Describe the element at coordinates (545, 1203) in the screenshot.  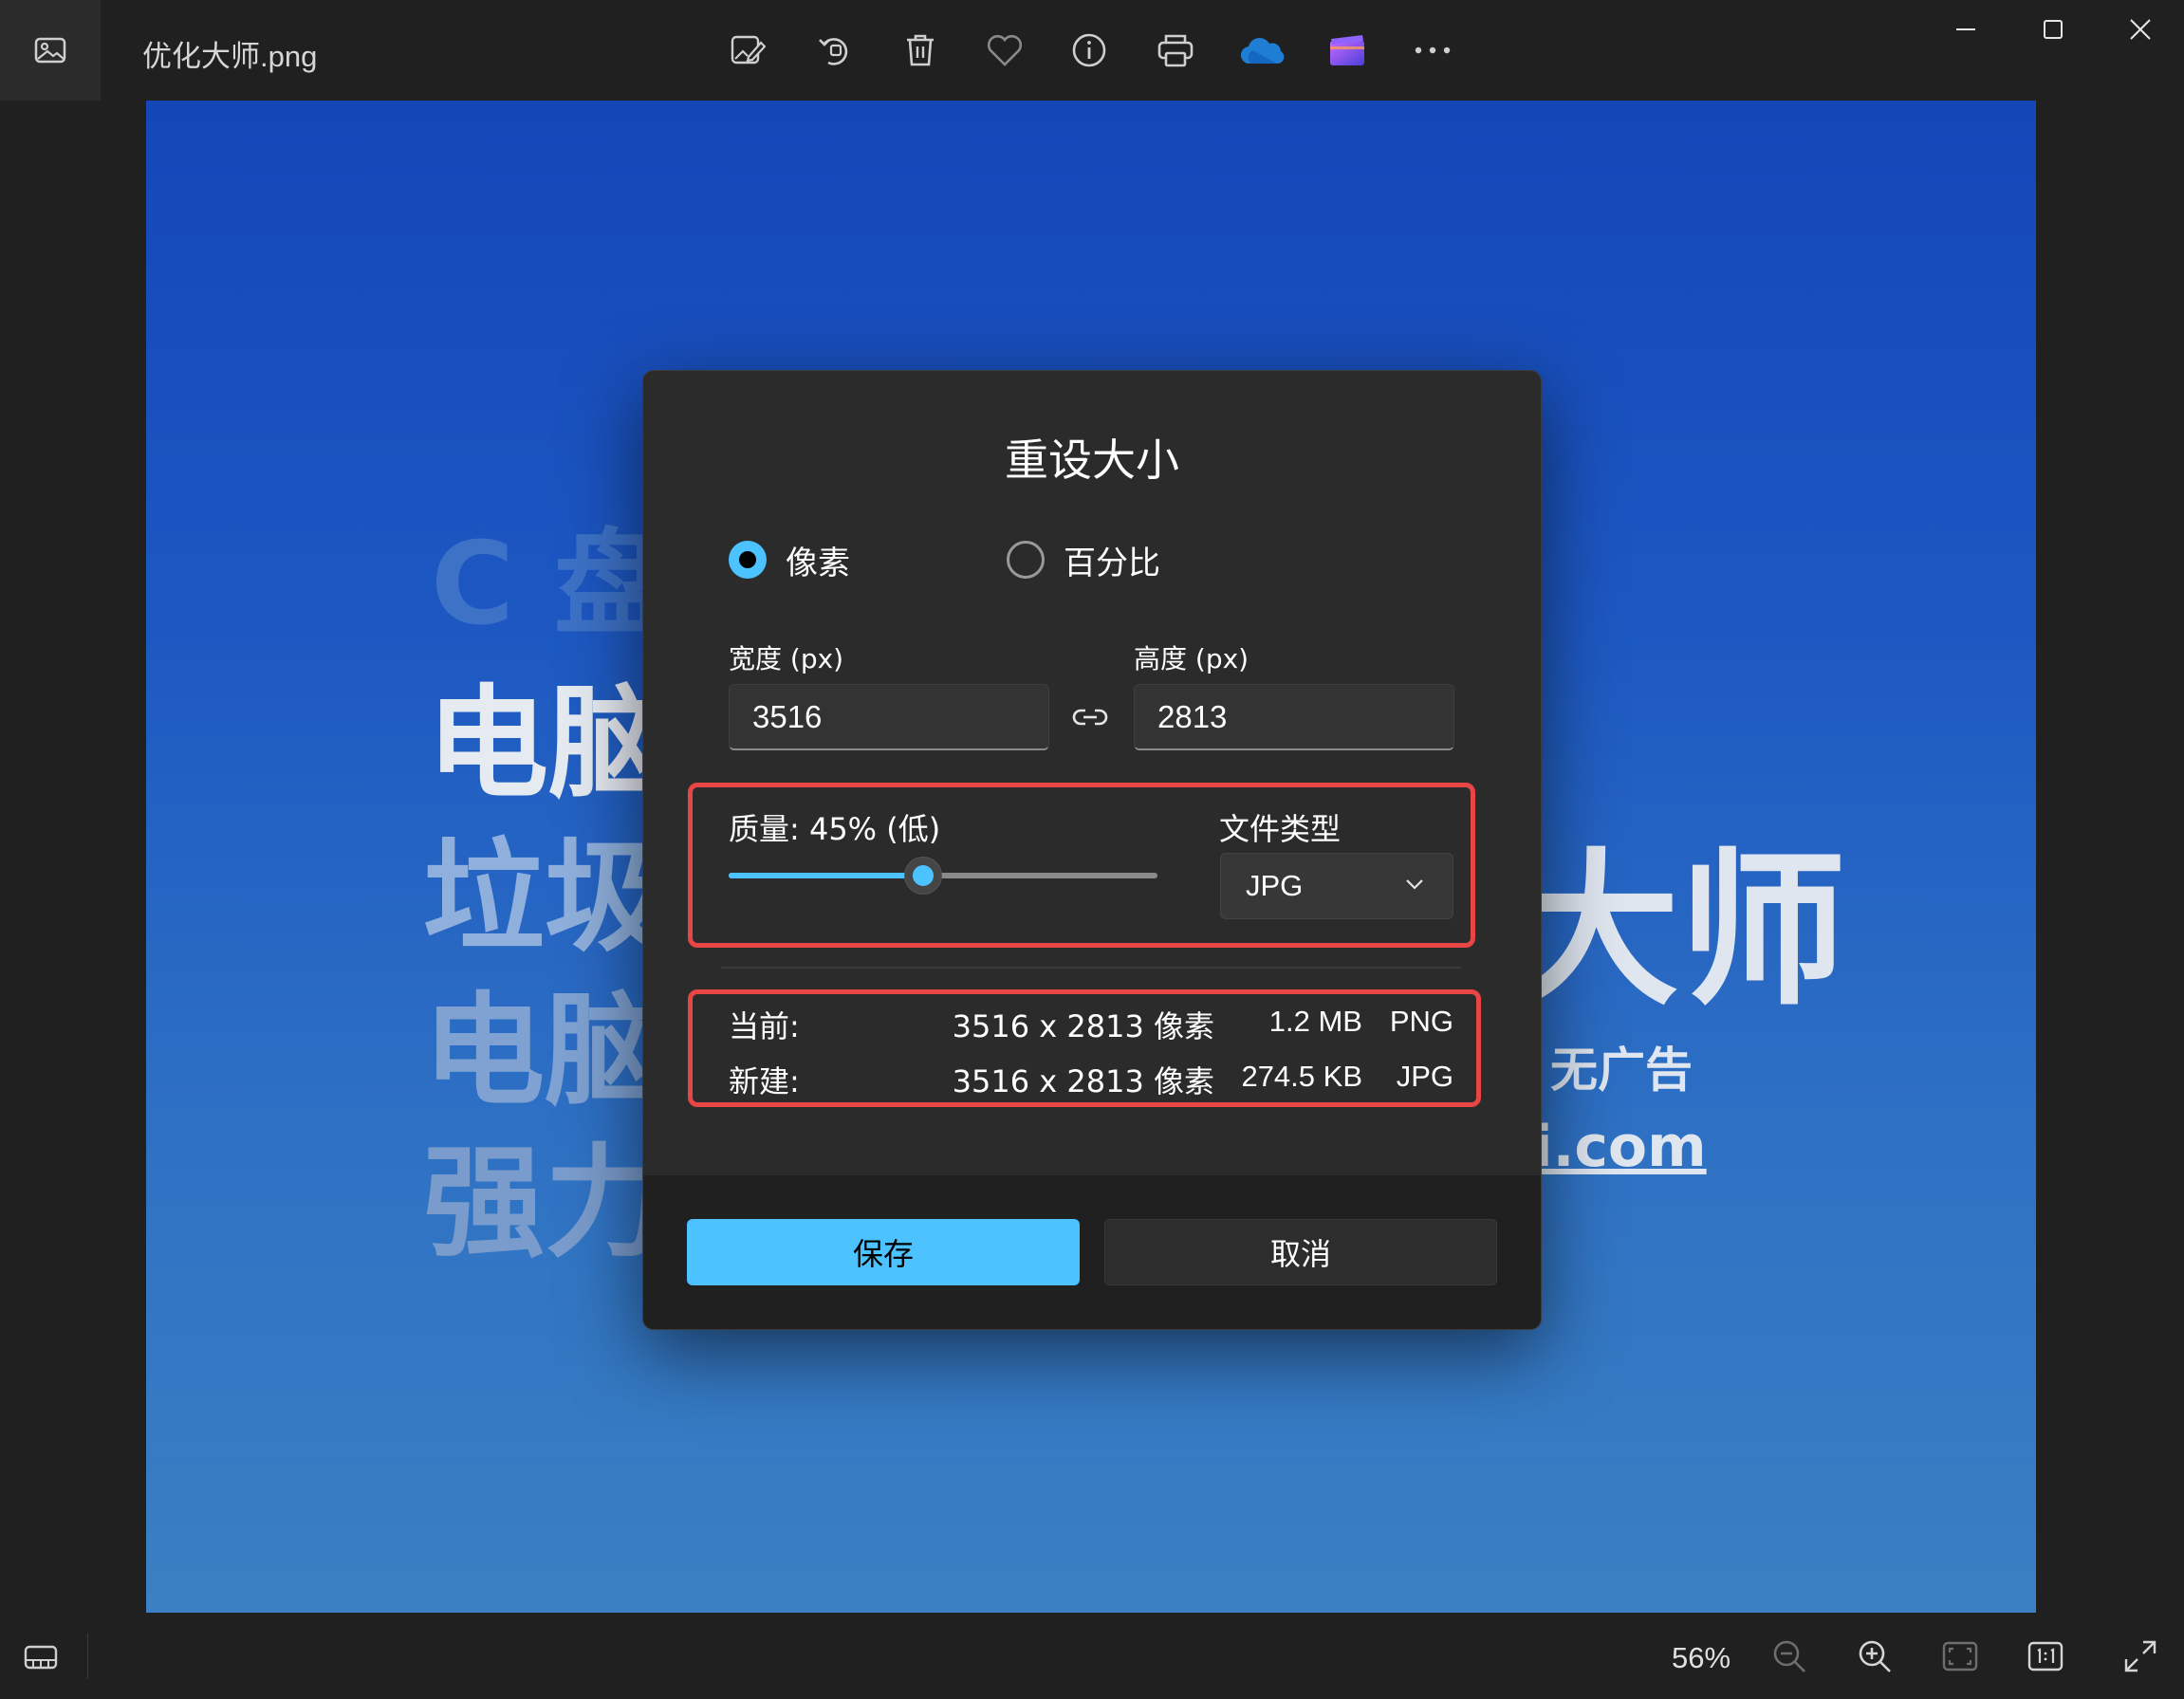
I see `bg-text-line5: 强力` at that location.